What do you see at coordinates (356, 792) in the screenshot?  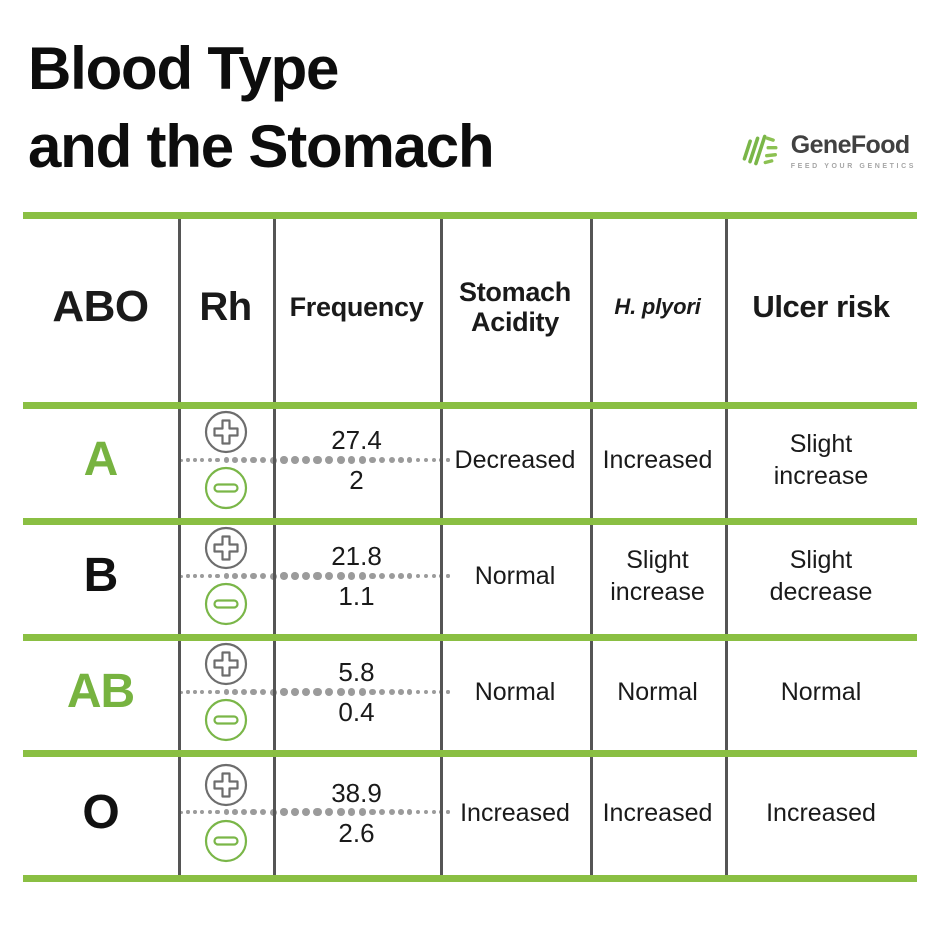 I see `frequency-positive-value: 38.9` at bounding box center [356, 792].